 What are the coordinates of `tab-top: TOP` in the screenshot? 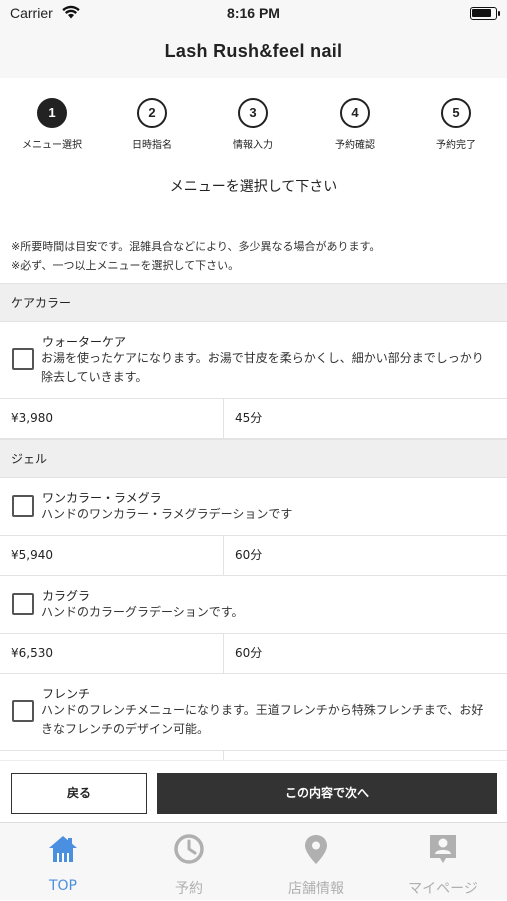 It's located at (63, 862).